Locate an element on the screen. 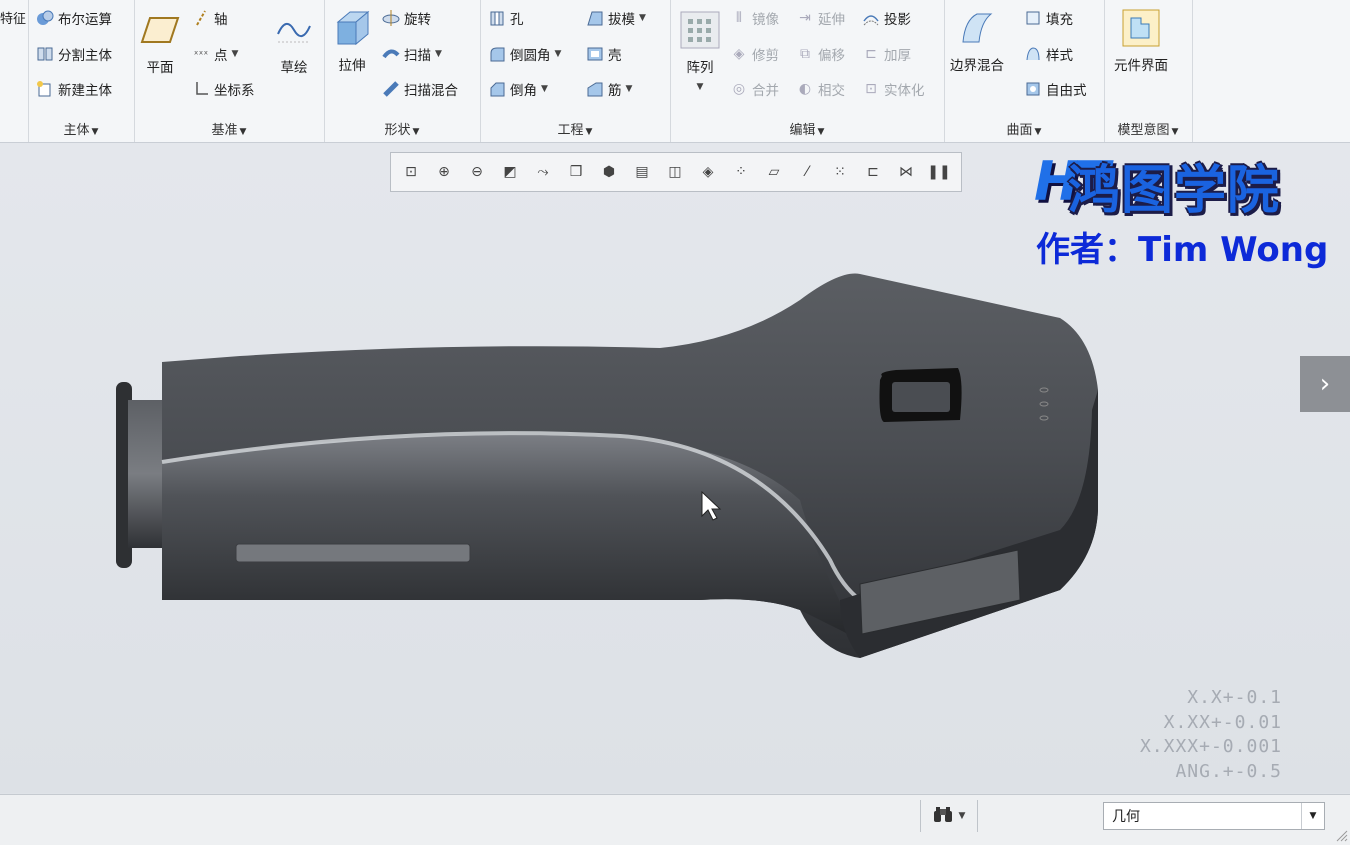 This screenshot has height=845, width=1350. plane-button: 平面 is located at coordinates (160, 43).